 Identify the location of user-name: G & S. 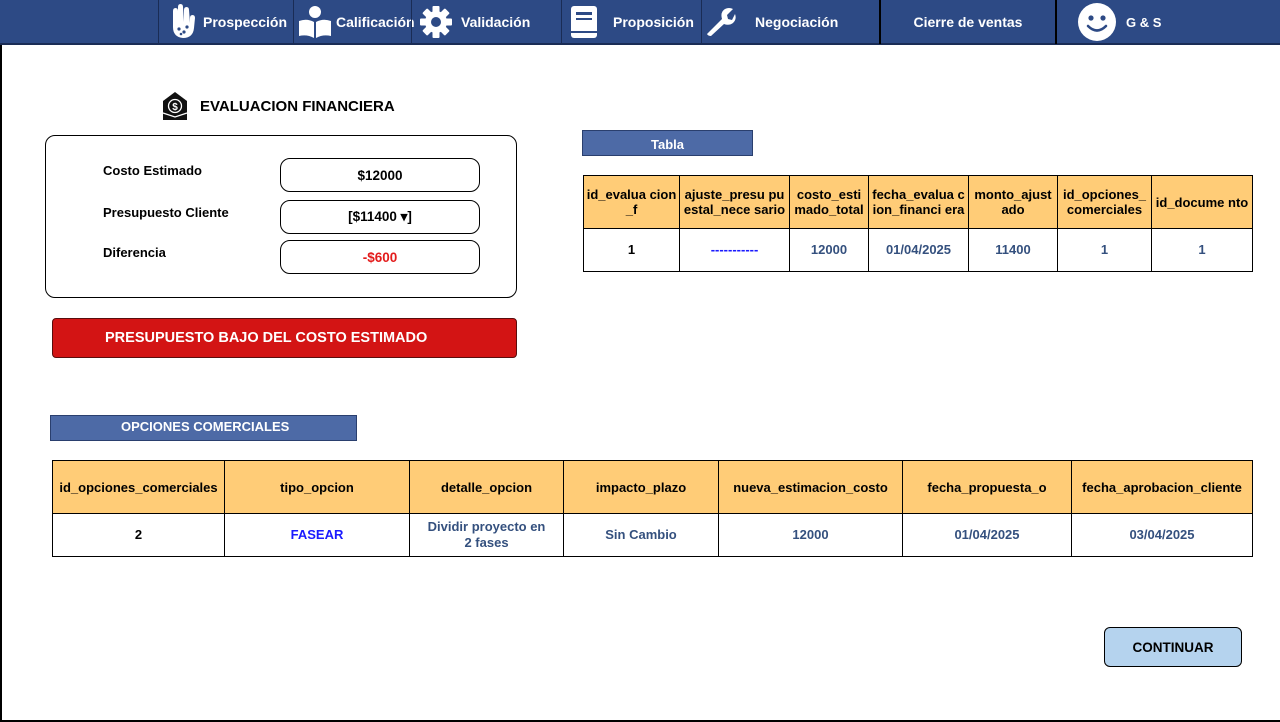
(1144, 22).